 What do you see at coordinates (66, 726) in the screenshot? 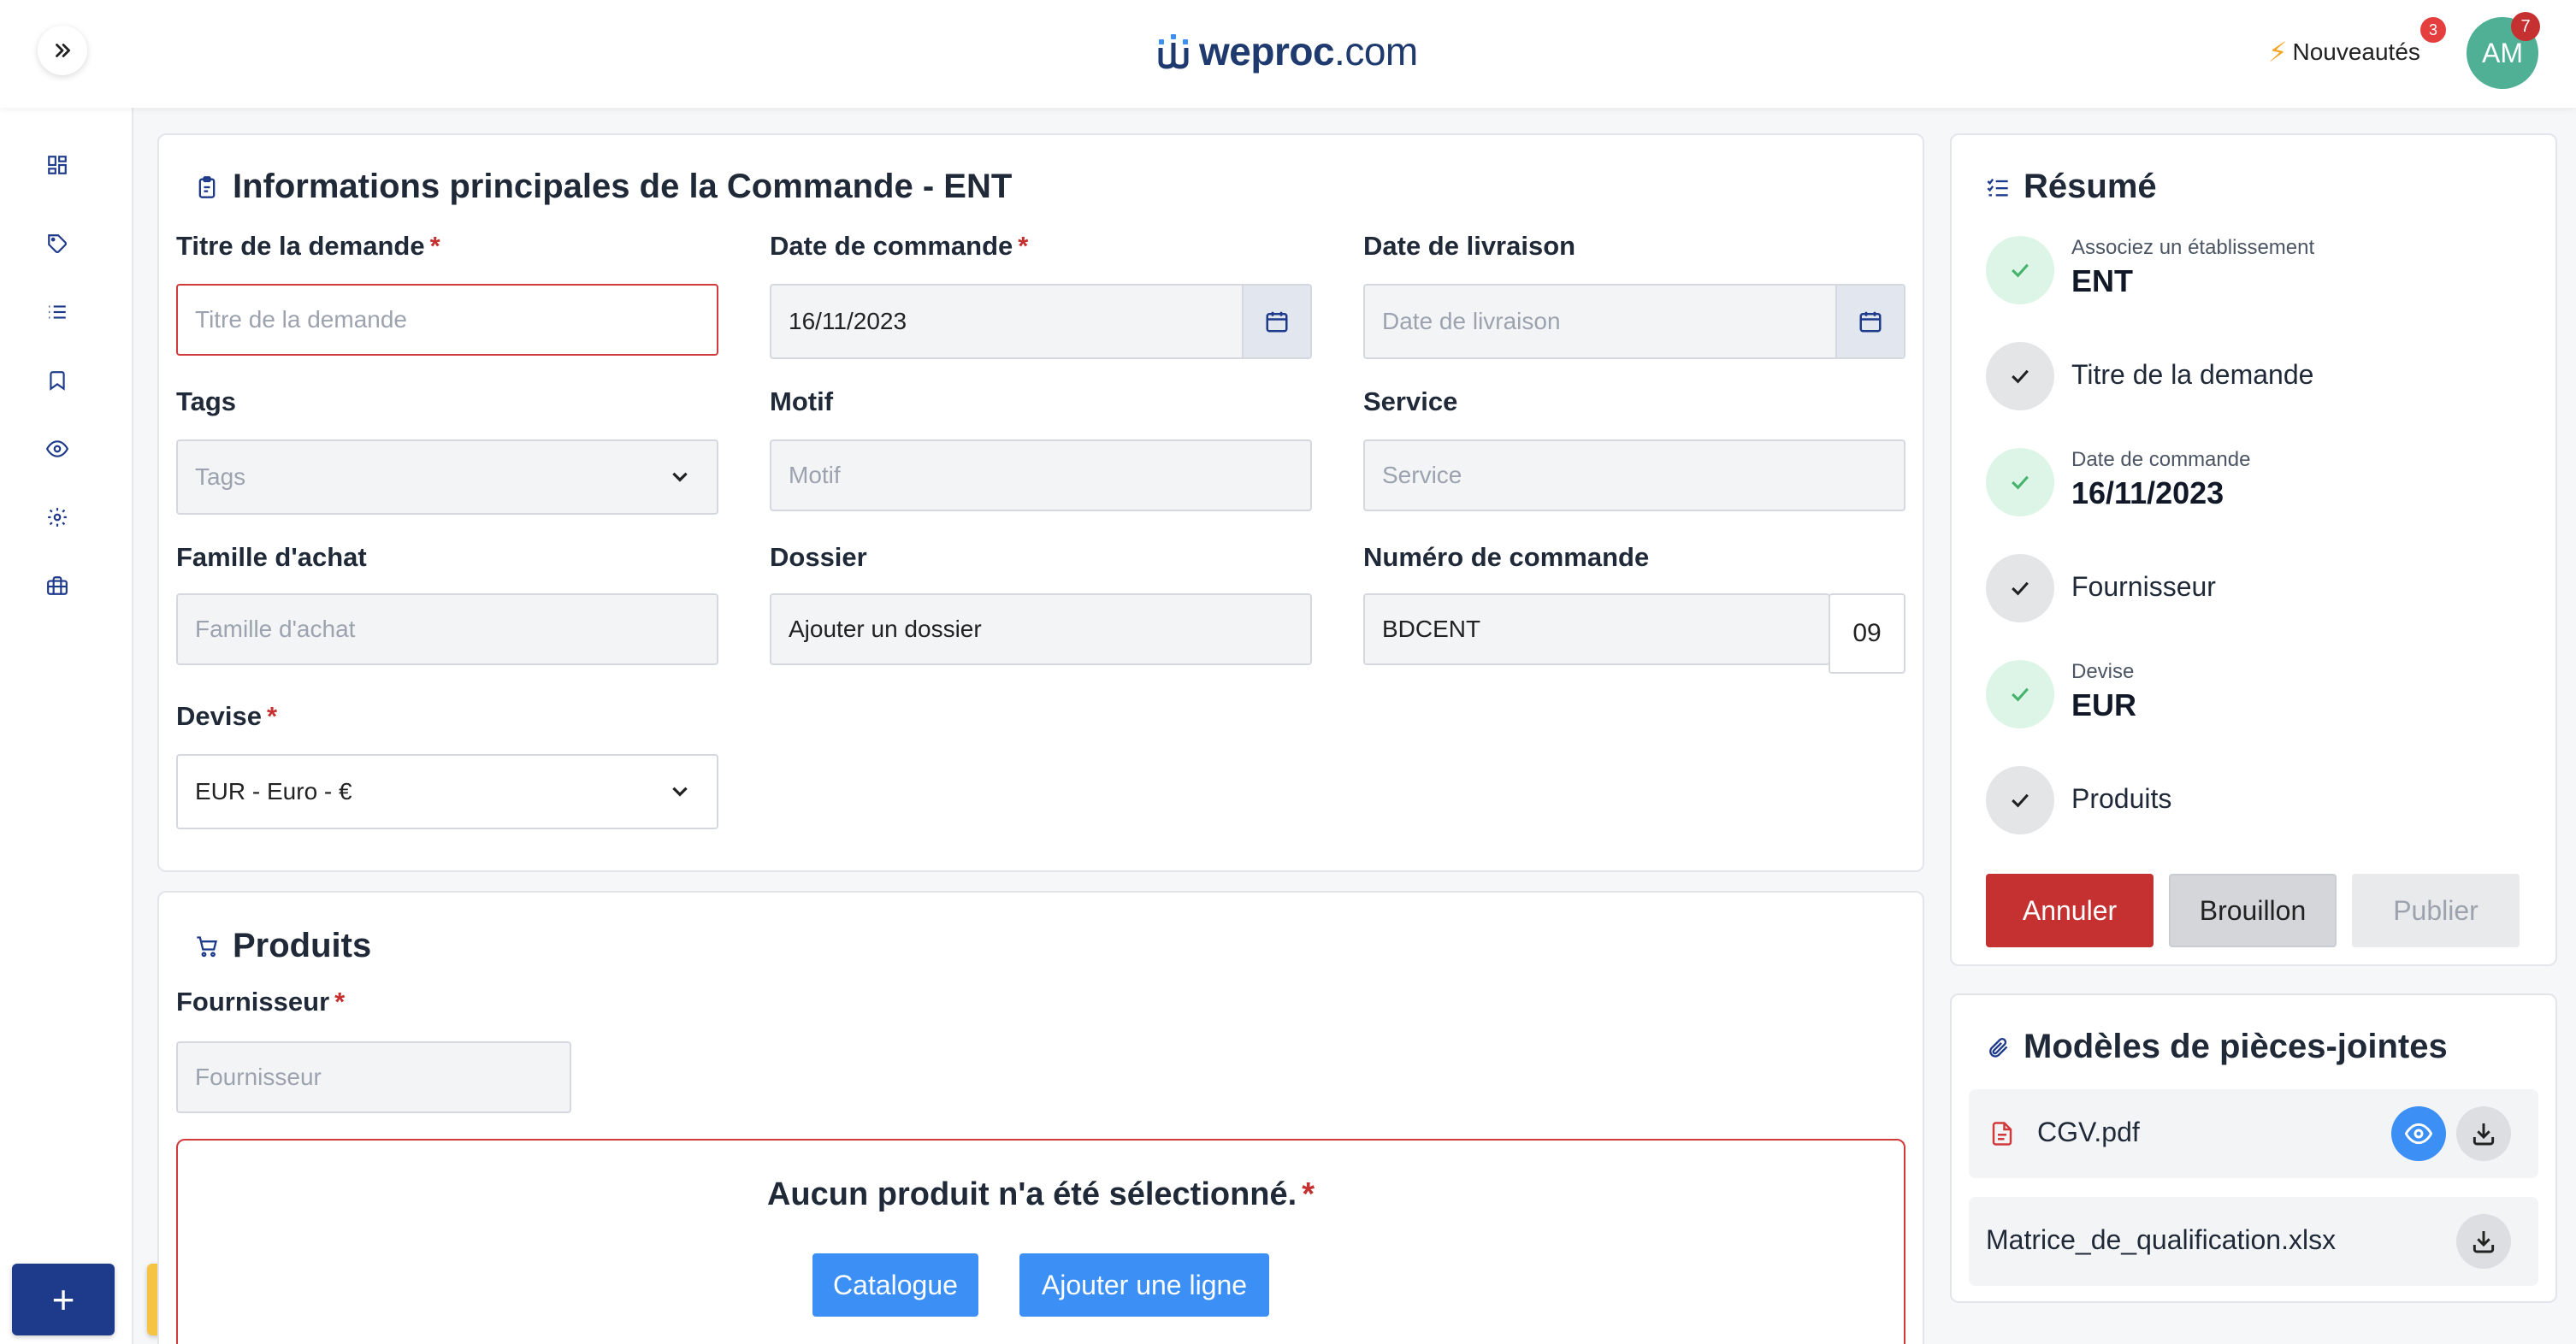
I see `sidebar` at bounding box center [66, 726].